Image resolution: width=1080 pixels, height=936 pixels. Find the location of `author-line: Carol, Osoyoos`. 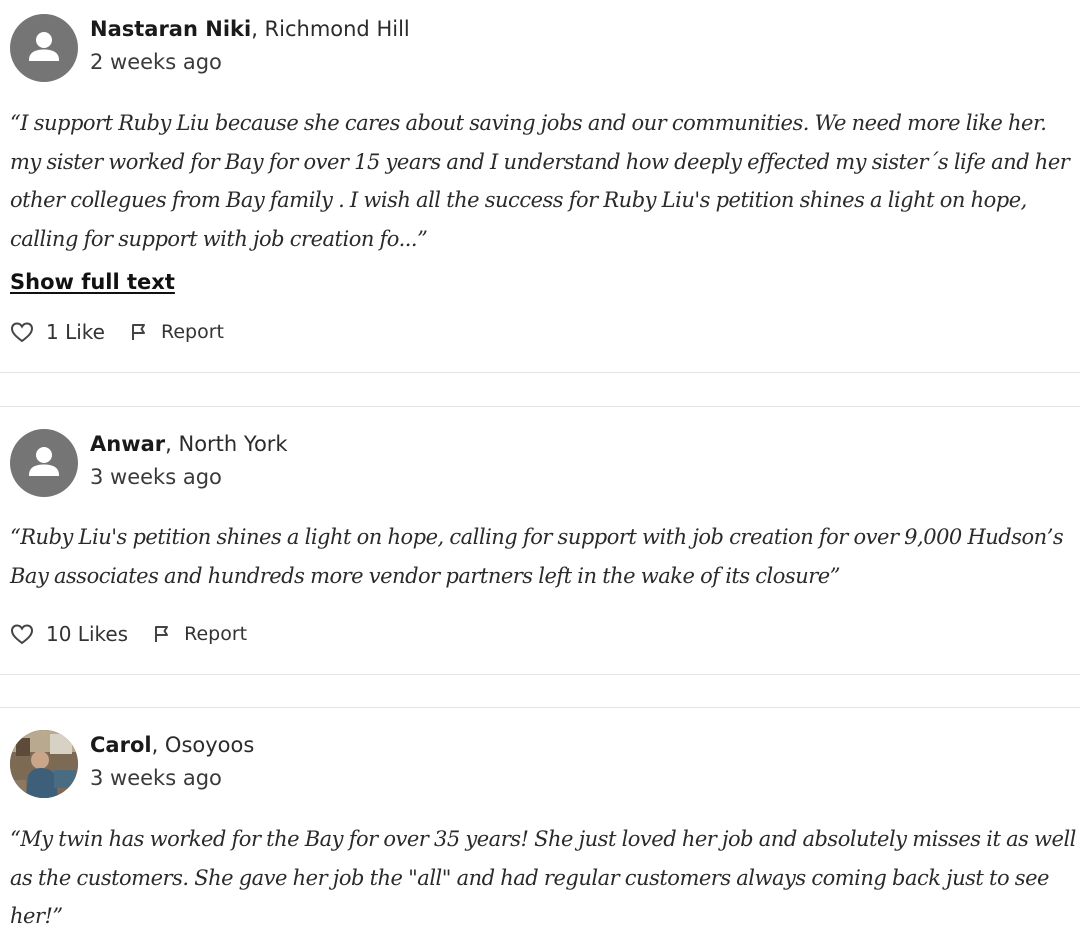

author-line: Carol, Osoyoos is located at coordinates (172, 745).